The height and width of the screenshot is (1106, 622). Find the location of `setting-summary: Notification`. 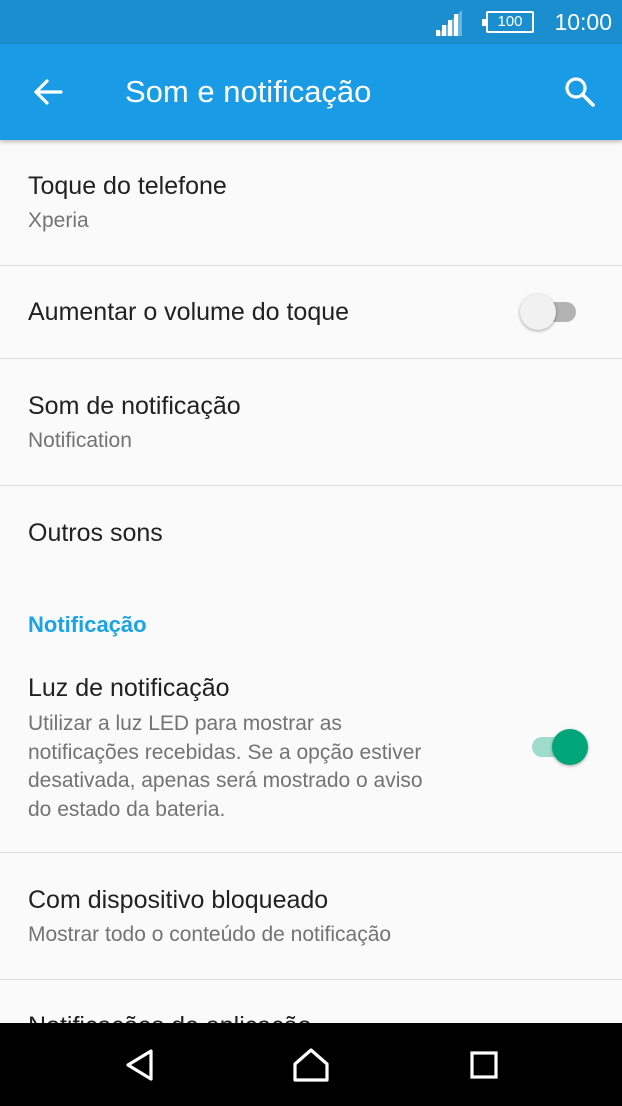

setting-summary: Notification is located at coordinates (80, 440).